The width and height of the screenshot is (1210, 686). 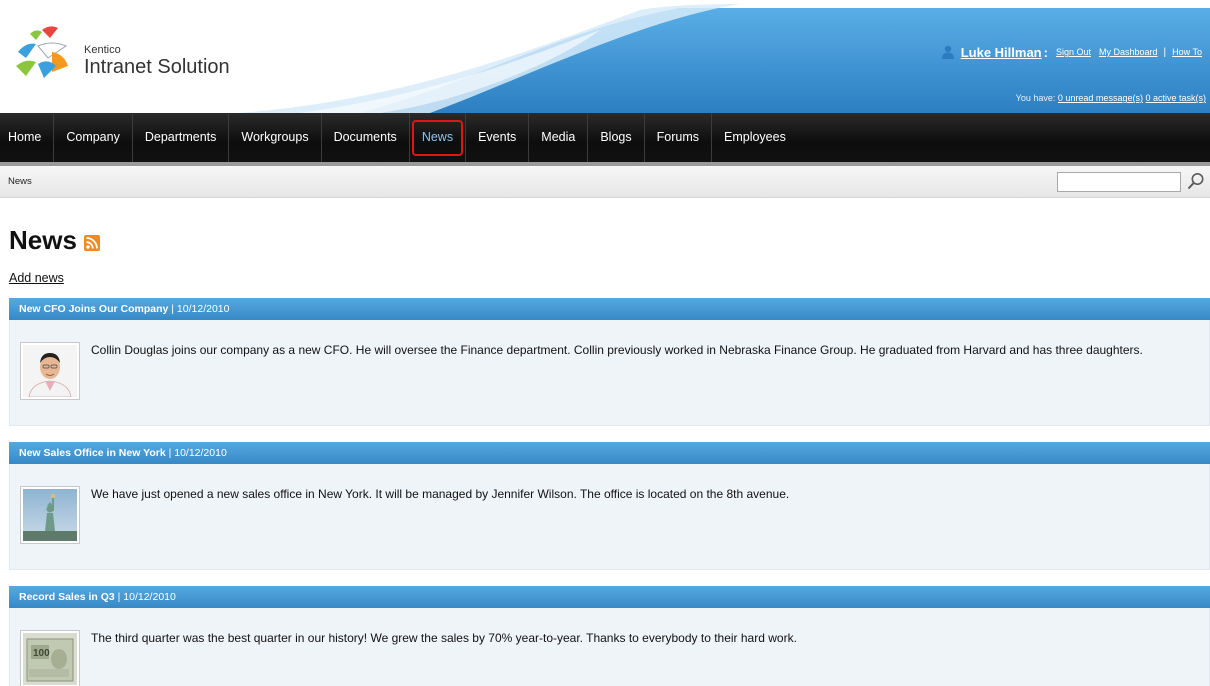 What do you see at coordinates (20, 181) in the screenshot?
I see `breadcrumb: News` at bounding box center [20, 181].